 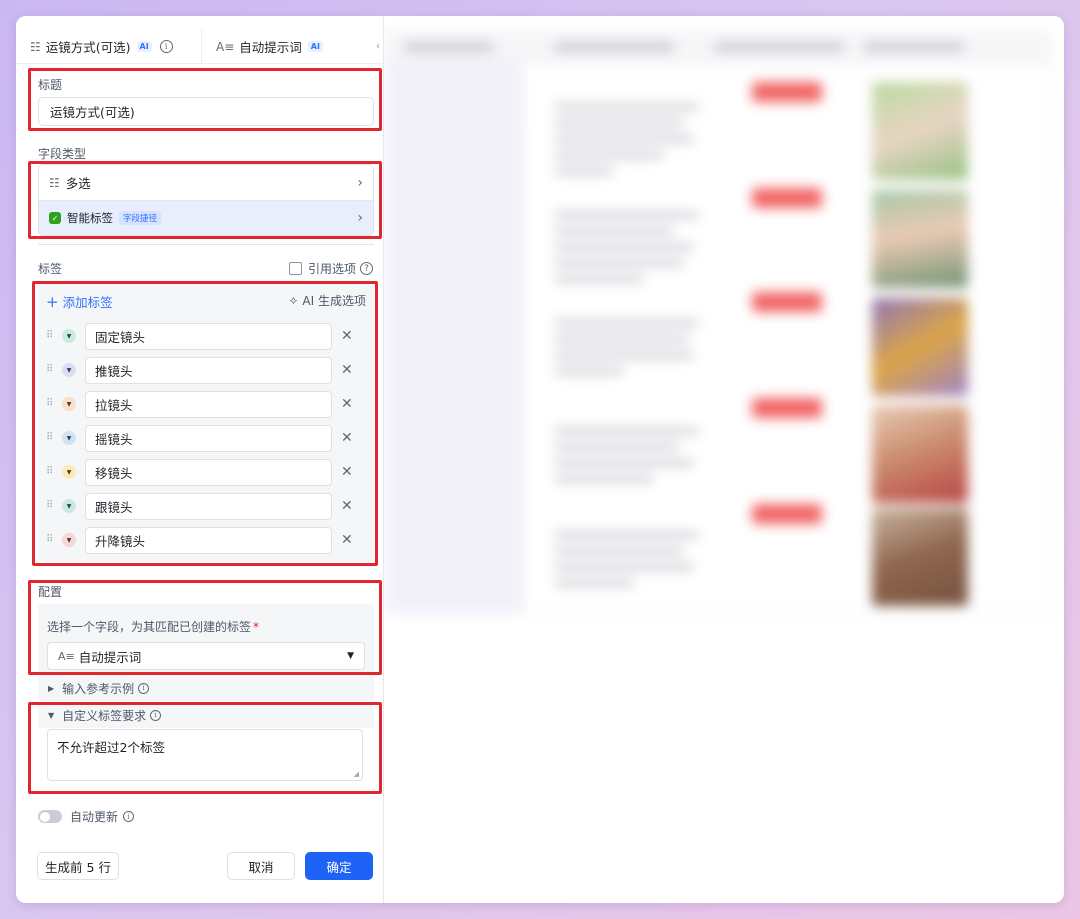 I want to click on field-type-selector: ☷ 多选 › ✓ 智能标签 字段捷径 ›, so click(x=206, y=200).